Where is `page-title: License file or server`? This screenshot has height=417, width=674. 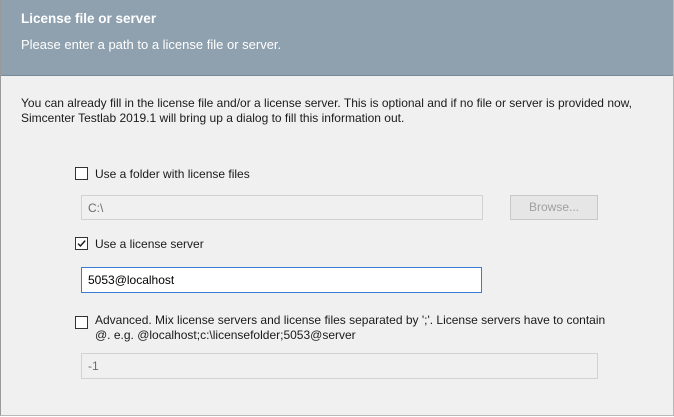 page-title: License file or server is located at coordinates (89, 18).